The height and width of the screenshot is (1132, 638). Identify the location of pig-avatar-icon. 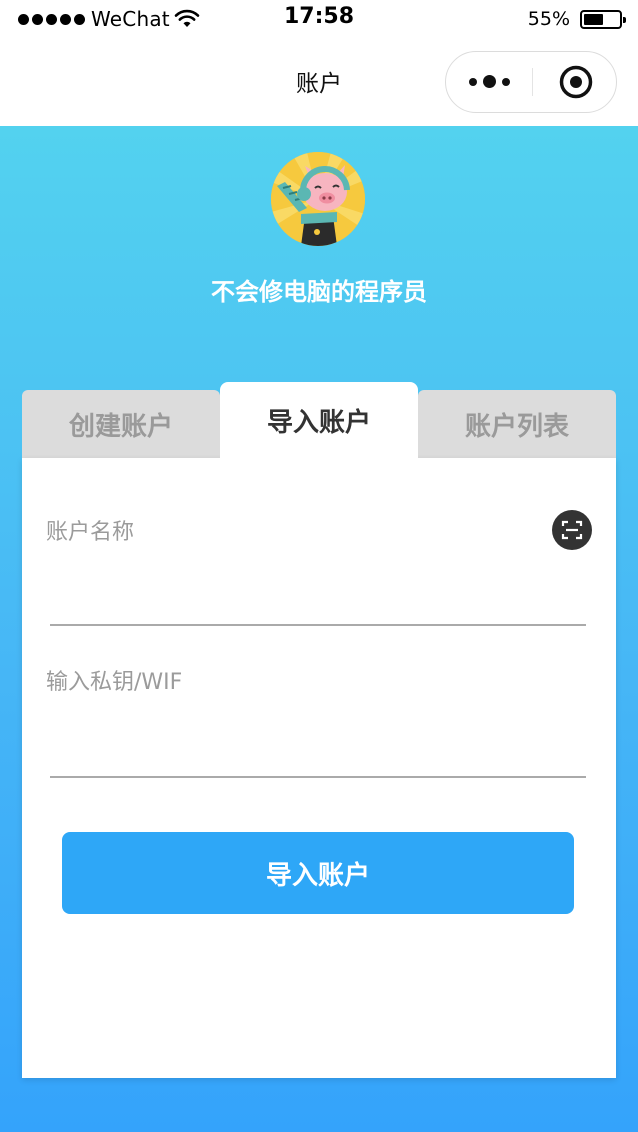
(318, 199).